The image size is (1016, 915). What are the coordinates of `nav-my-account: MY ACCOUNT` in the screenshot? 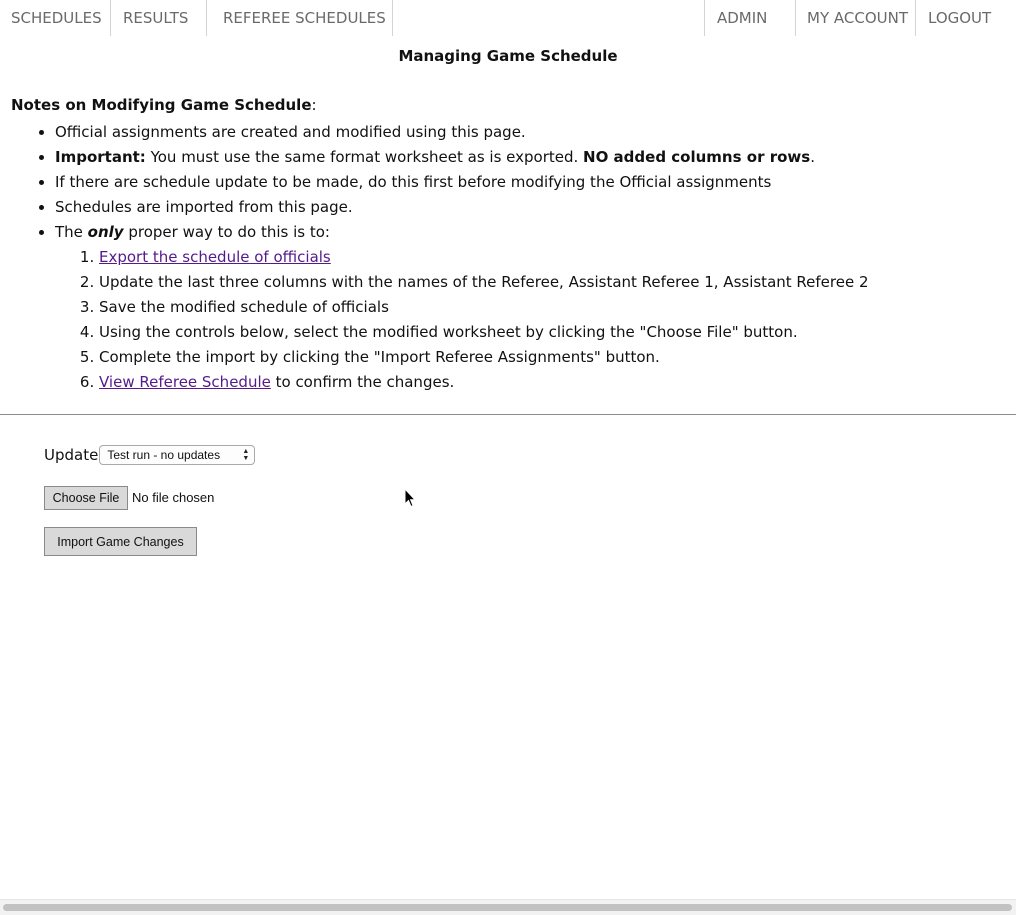 It's located at (857, 18).